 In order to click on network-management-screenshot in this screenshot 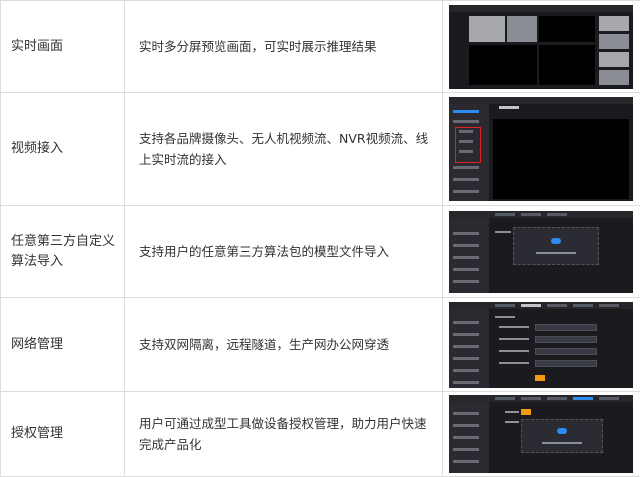, I will do `click(541, 345)`.